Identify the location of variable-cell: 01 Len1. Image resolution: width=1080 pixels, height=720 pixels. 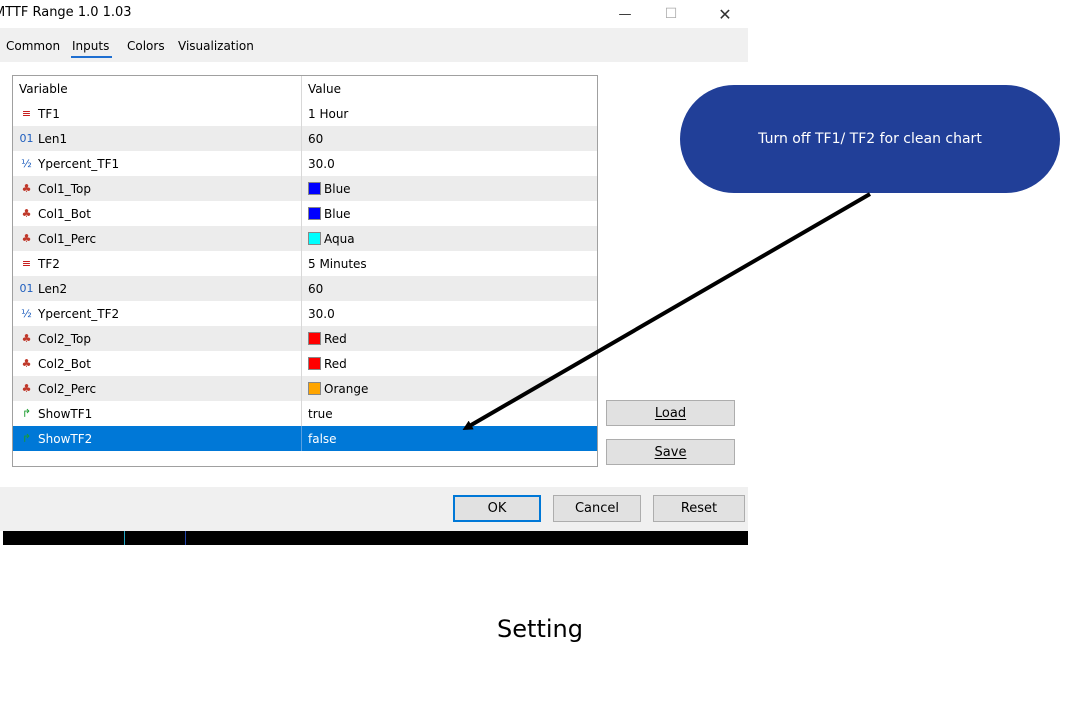
(157, 138).